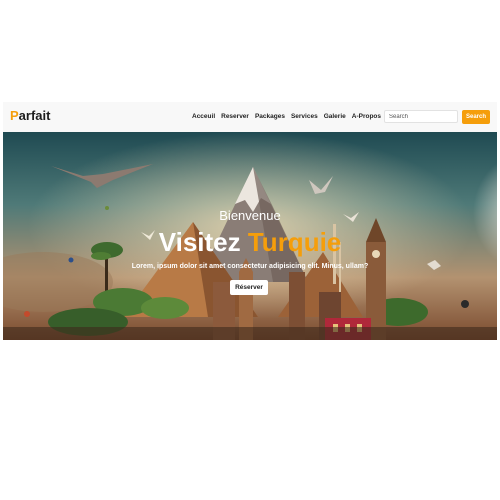 The image size is (500, 500). What do you see at coordinates (203, 117) in the screenshot?
I see `nav-item-acceuil: Acceuil` at bounding box center [203, 117].